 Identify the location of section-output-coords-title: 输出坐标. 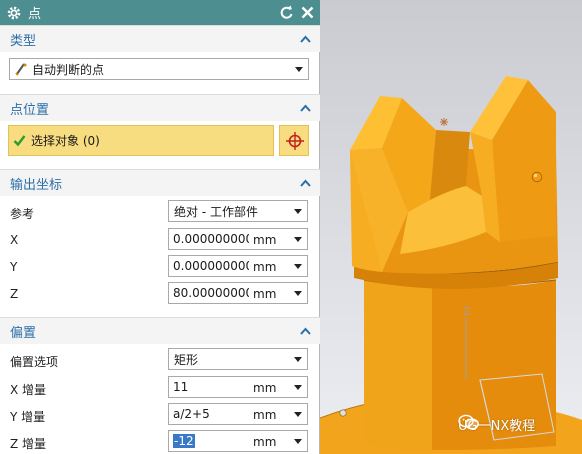
(36, 185).